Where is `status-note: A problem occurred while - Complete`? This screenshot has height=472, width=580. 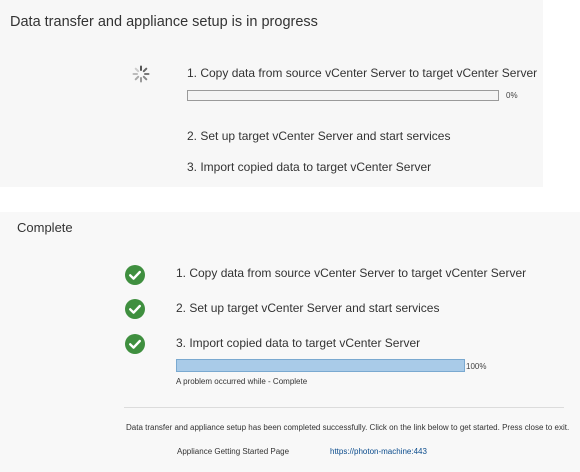
status-note: A problem occurred while - Complete is located at coordinates (242, 381).